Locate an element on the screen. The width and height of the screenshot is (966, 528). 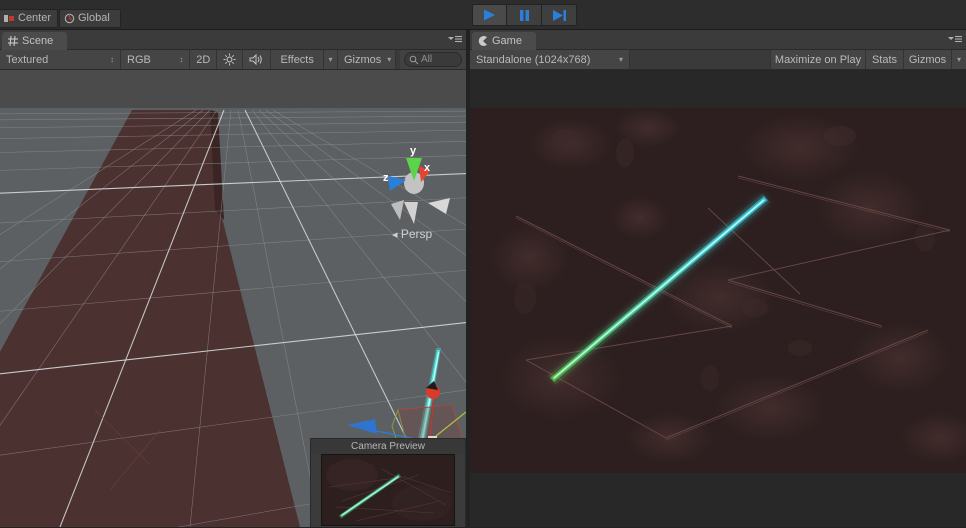
game-gizmos-dropdown: ▾ is located at coordinates (959, 59).